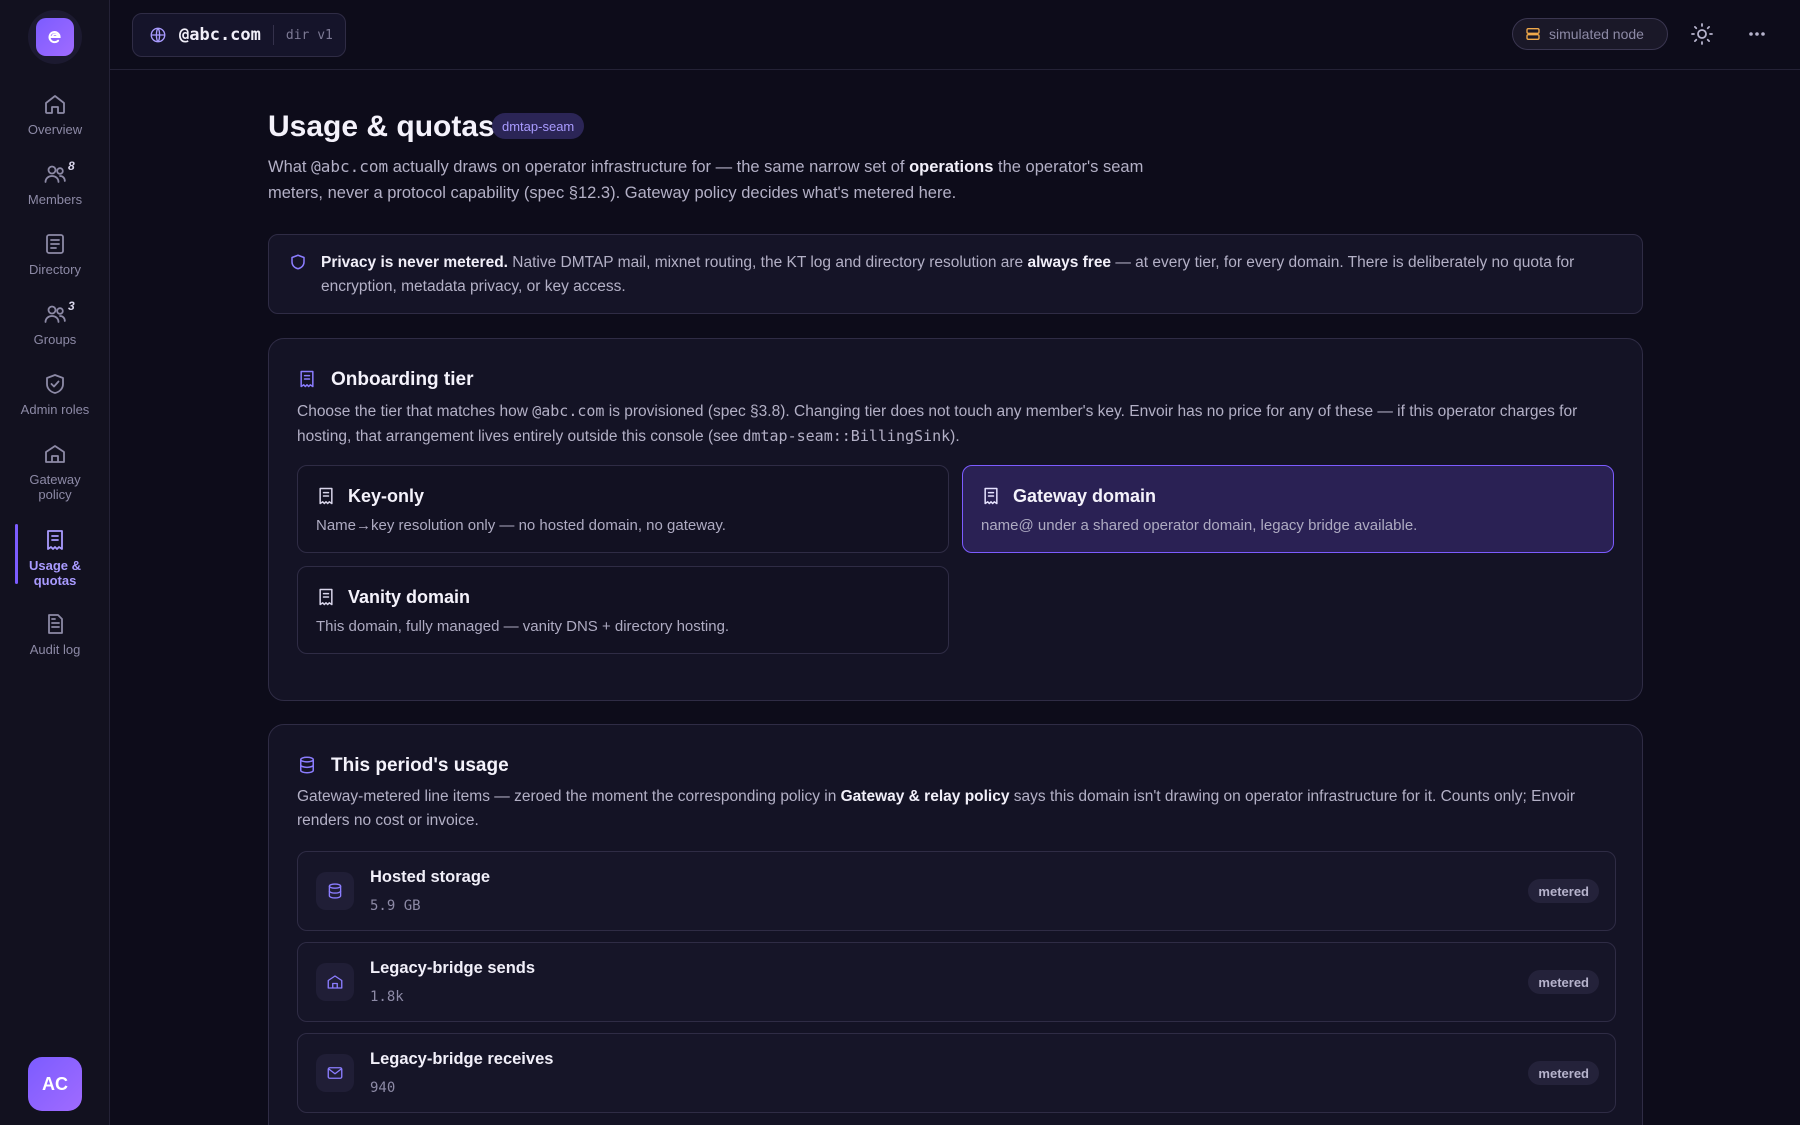 The image size is (1800, 1125). What do you see at coordinates (55, 129) in the screenshot?
I see `sidebar-item-label: Overview` at bounding box center [55, 129].